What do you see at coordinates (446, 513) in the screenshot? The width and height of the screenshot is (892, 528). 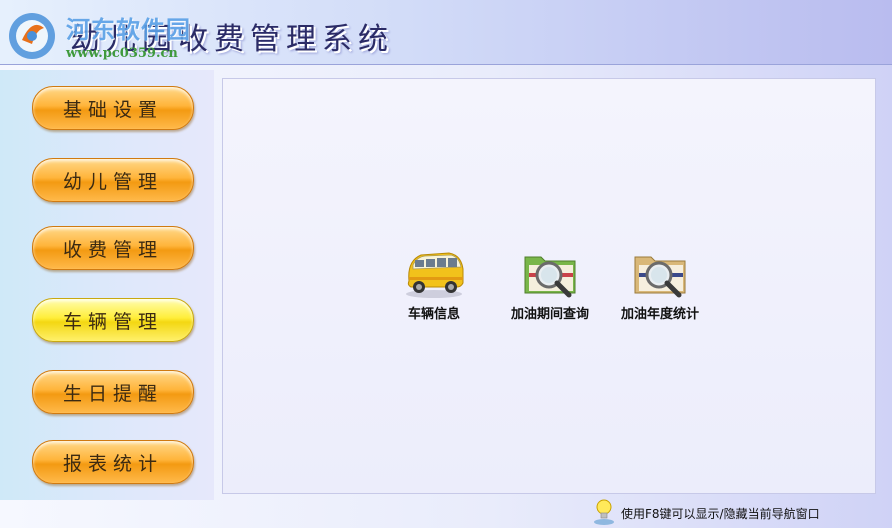 I see `status-bar: 使用F8键可以显示/隐藏当前导航窗口` at bounding box center [446, 513].